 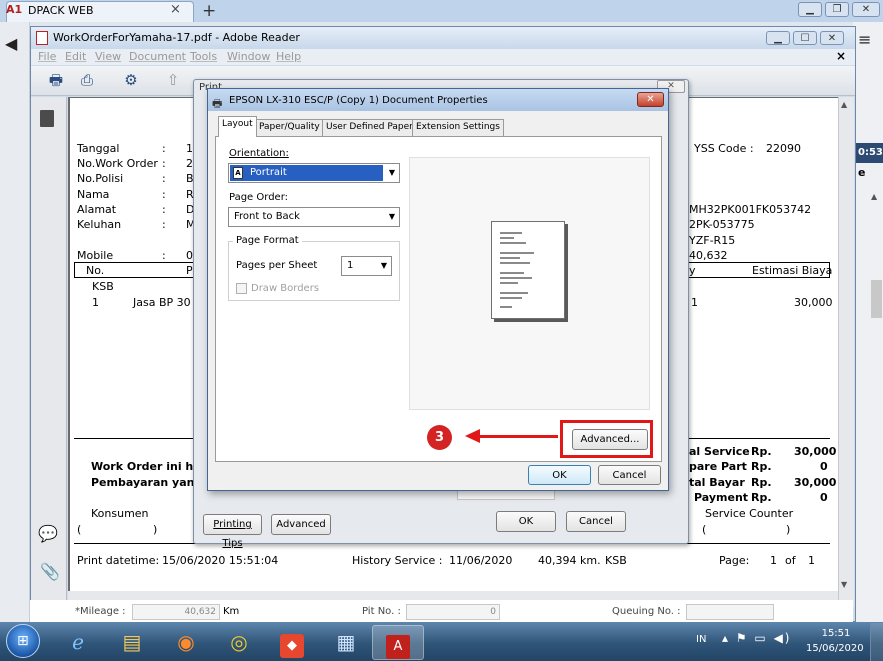 What do you see at coordinates (103, 286) in the screenshot?
I see `group-label: KSB` at bounding box center [103, 286].